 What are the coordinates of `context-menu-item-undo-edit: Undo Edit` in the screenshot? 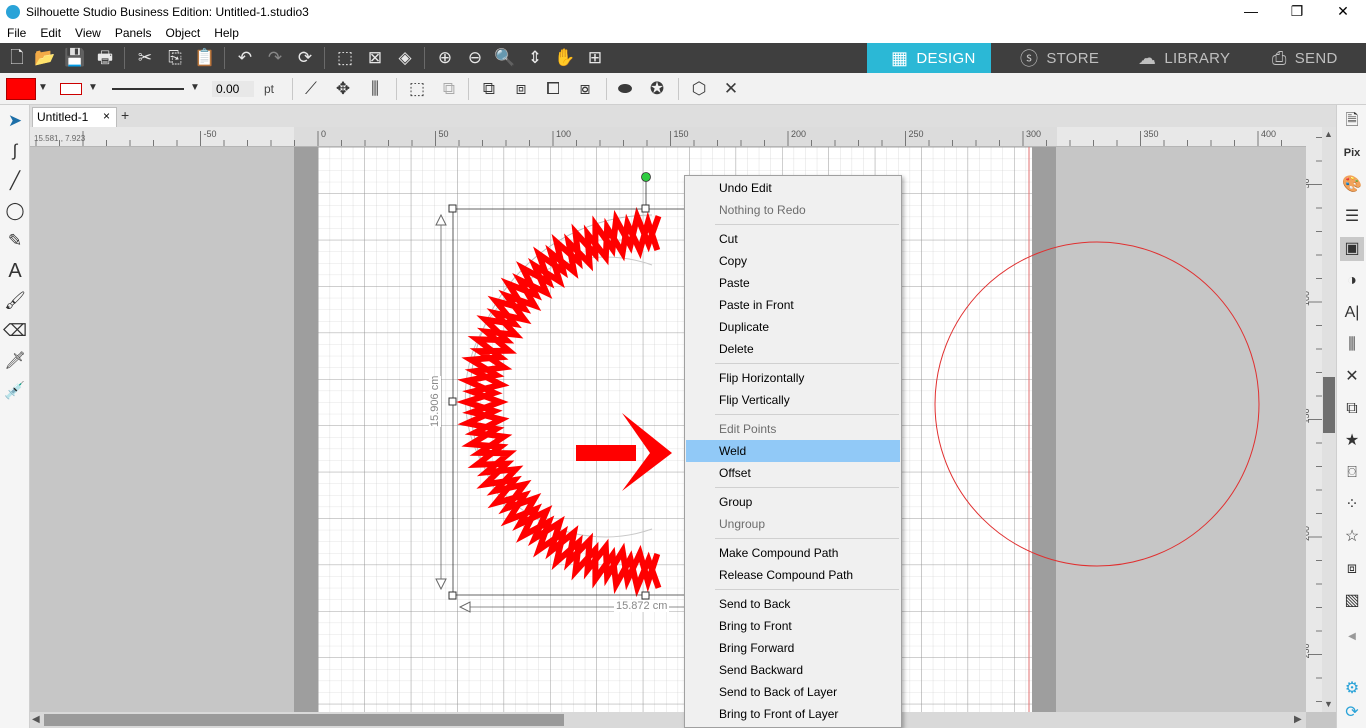 It's located at (793, 188).